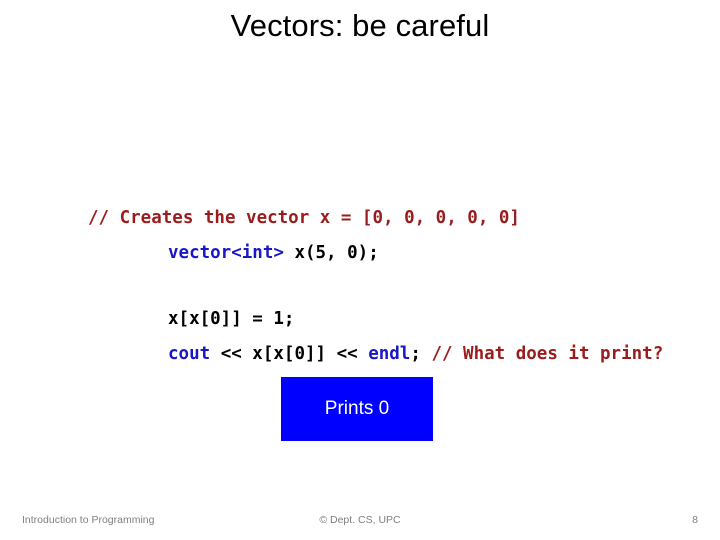 This screenshot has height=540, width=720. Describe the element at coordinates (189, 354) in the screenshot. I see `code-token-keyword-cout: cout` at that location.